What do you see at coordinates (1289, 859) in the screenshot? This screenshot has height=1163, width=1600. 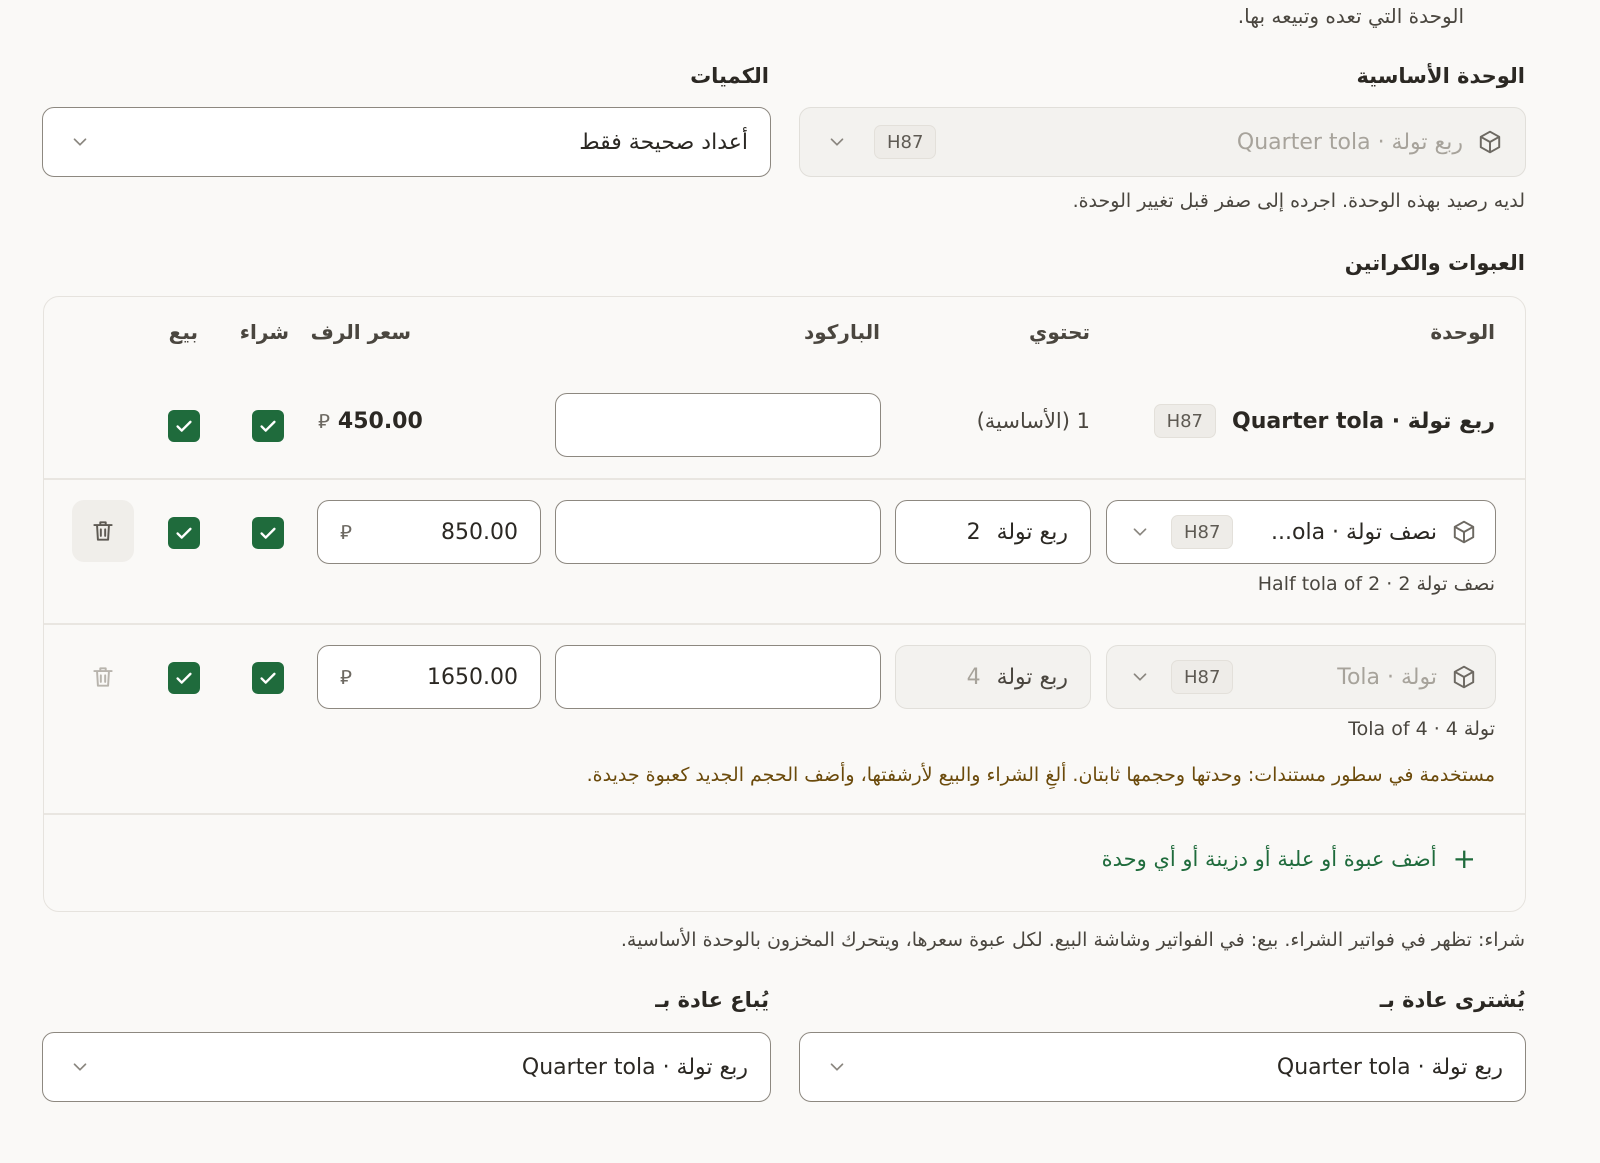 I see `add-pack-link: + أضف عبوة أو علبة أو دزينة أو أي وحدة` at bounding box center [1289, 859].